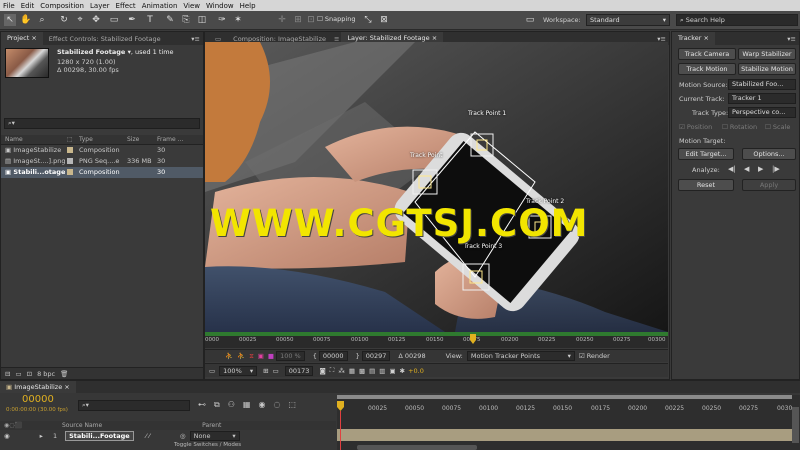 Image resolution: width=800 pixels, height=450 pixels. I want to click on menu-file: File, so click(9, 6).